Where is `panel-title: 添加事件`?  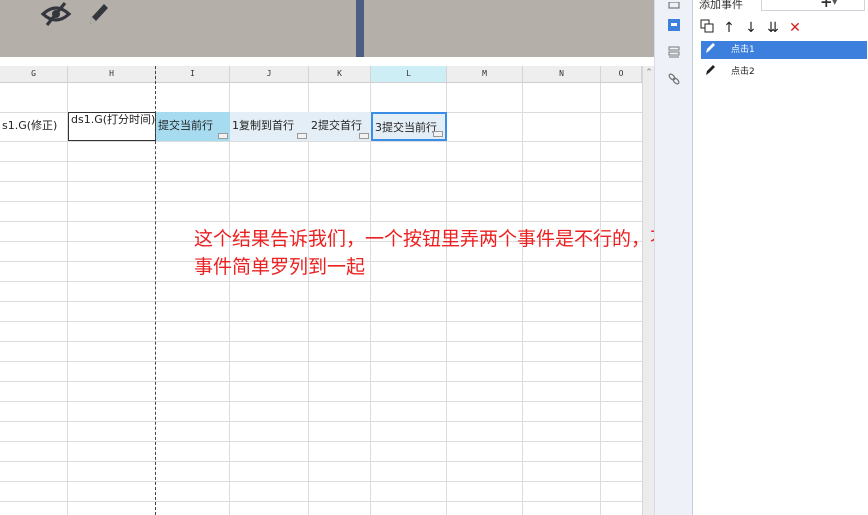 panel-title: 添加事件 is located at coordinates (721, 5).